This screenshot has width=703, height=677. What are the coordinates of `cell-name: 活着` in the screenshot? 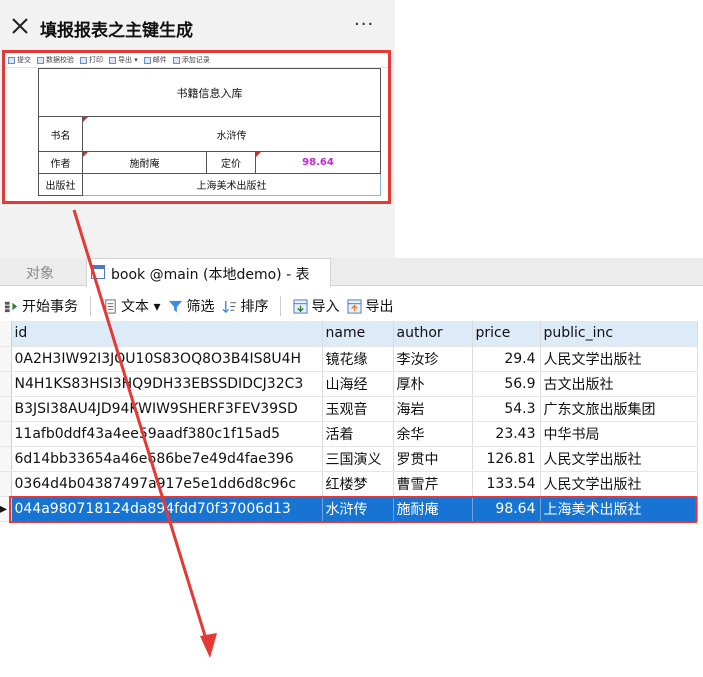 It's located at (358, 434).